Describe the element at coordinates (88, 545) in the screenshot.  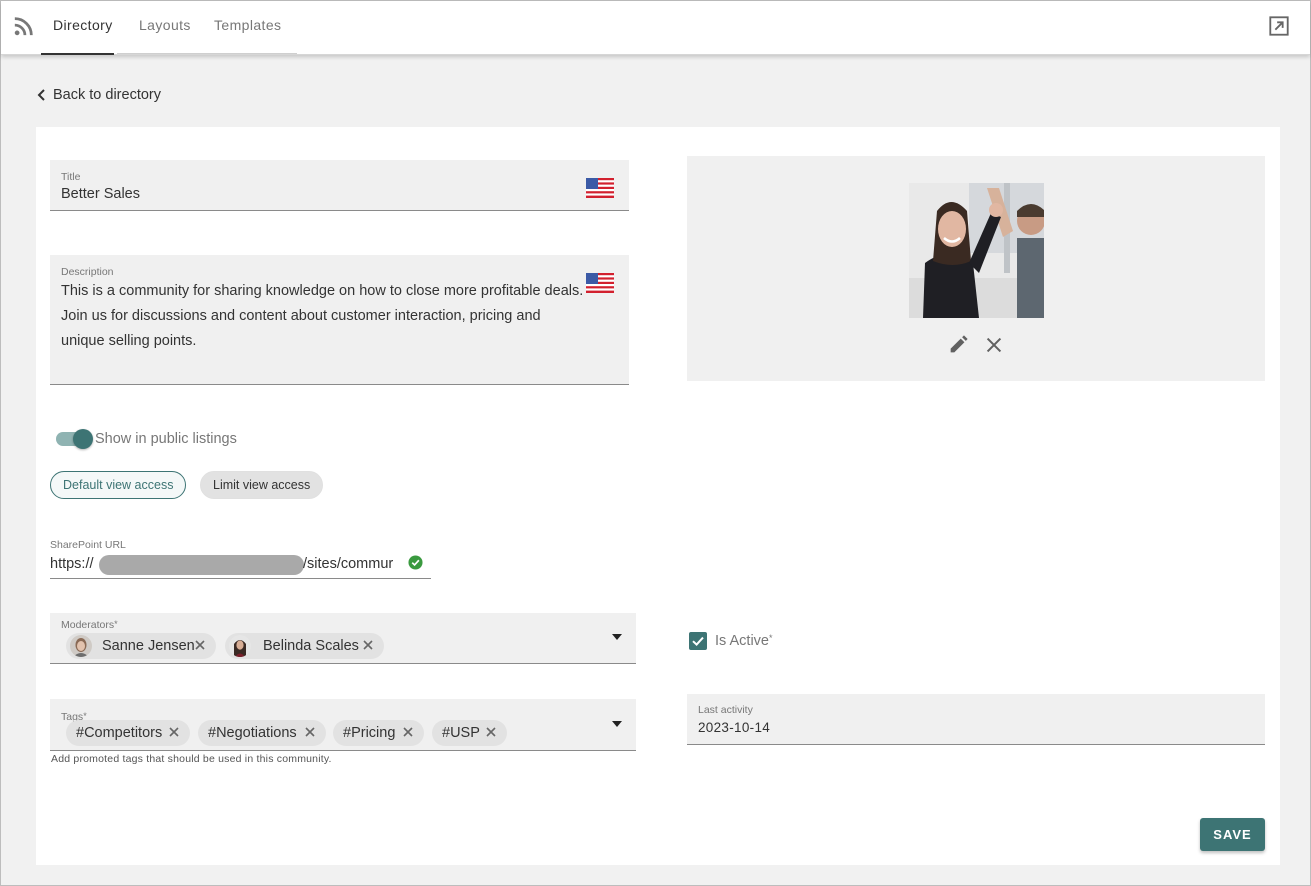
I see `sharepoint-url-label: SharePoint URL` at that location.